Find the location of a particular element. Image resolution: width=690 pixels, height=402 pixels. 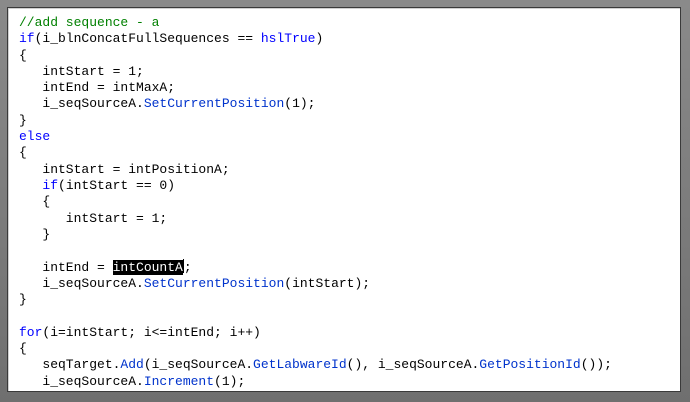

code-line: else is located at coordinates (315, 137).